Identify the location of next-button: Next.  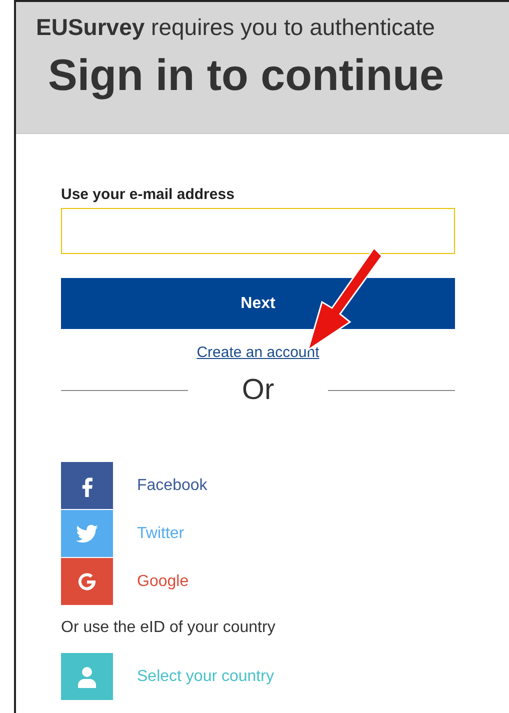
(258, 303).